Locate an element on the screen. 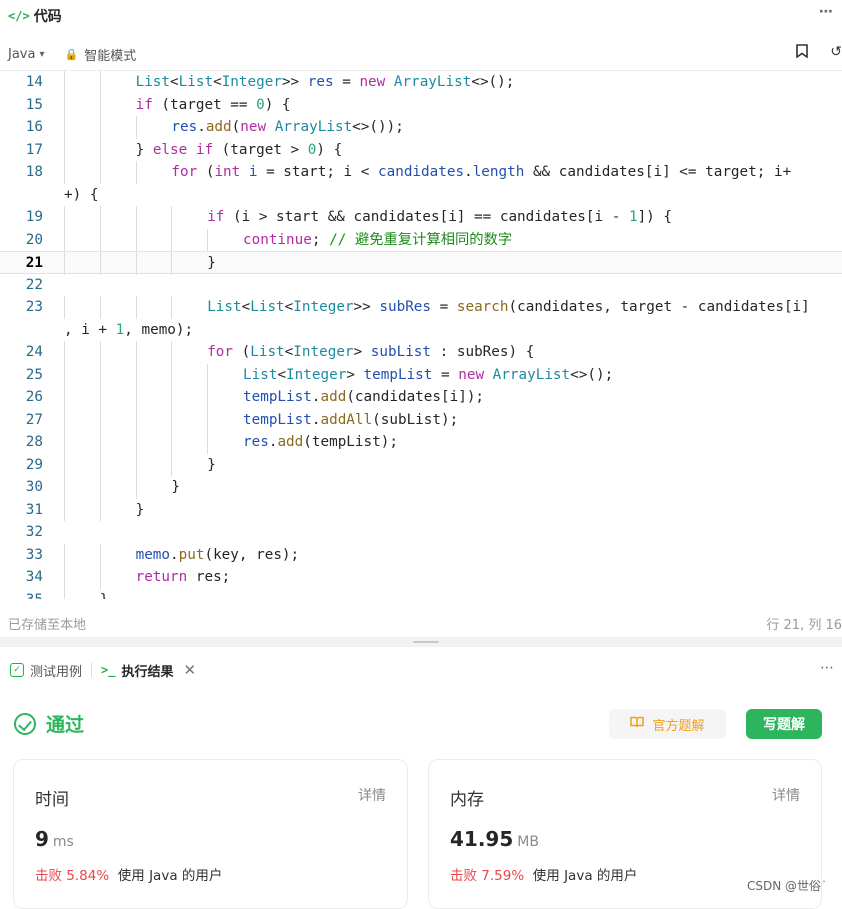 This screenshot has height=909, width=842. line-number: 29 is located at coordinates (34, 464).